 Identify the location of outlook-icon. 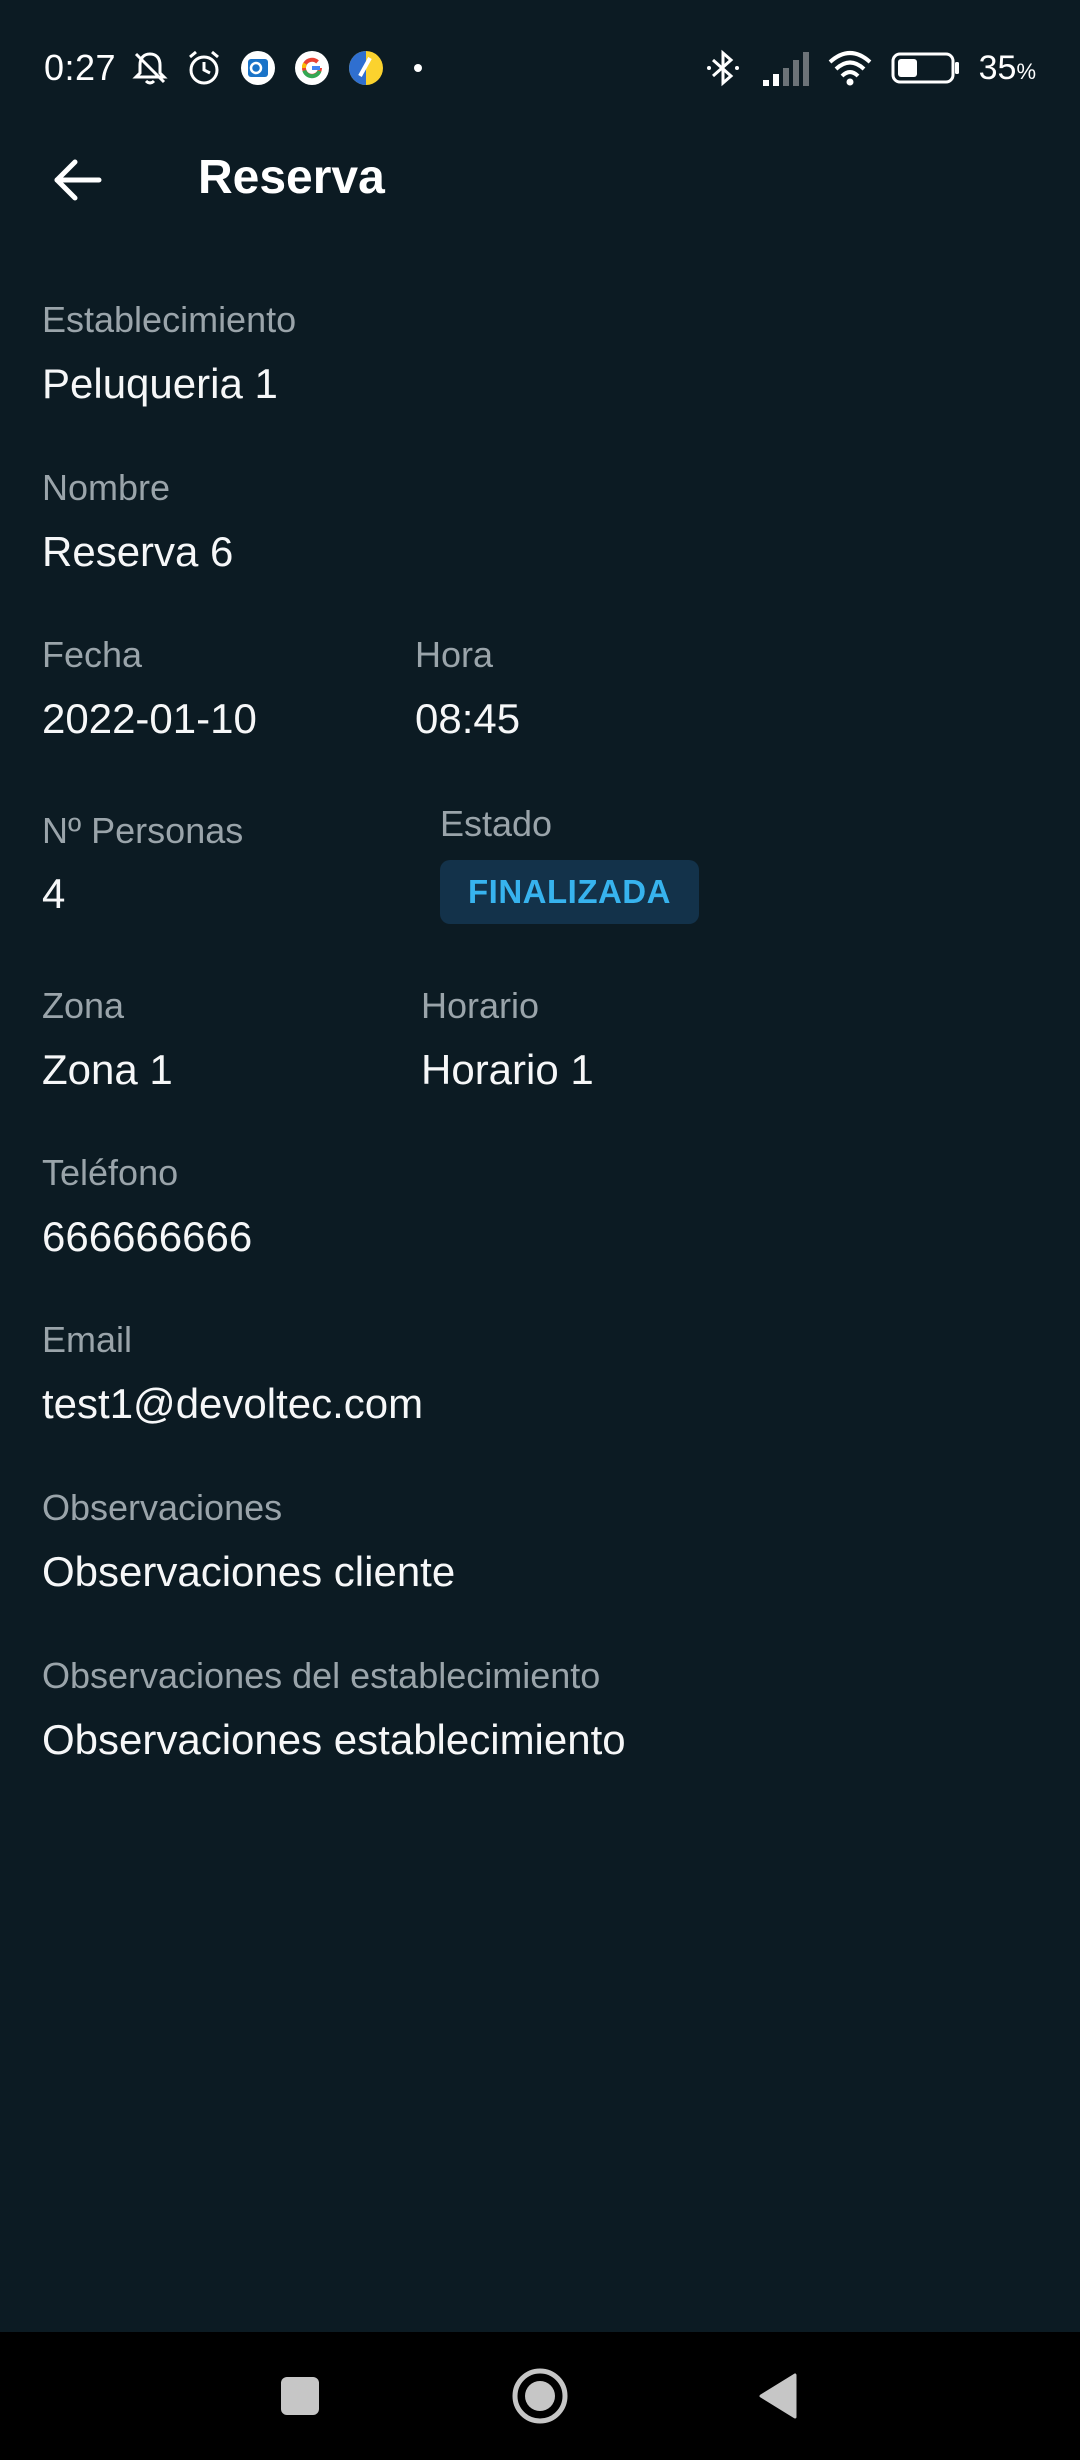
(258, 68).